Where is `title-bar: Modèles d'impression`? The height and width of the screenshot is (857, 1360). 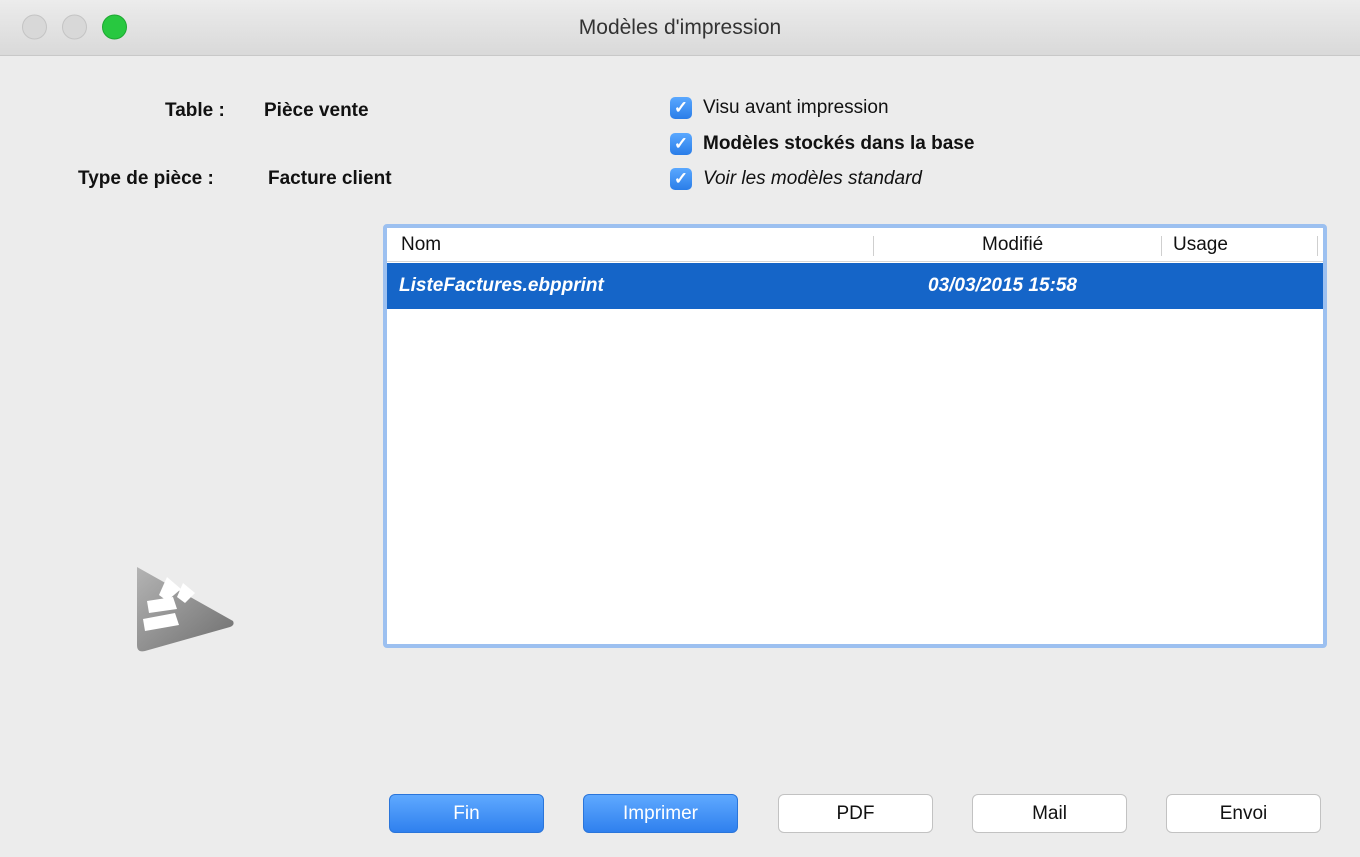 title-bar: Modèles d'impression is located at coordinates (680, 28).